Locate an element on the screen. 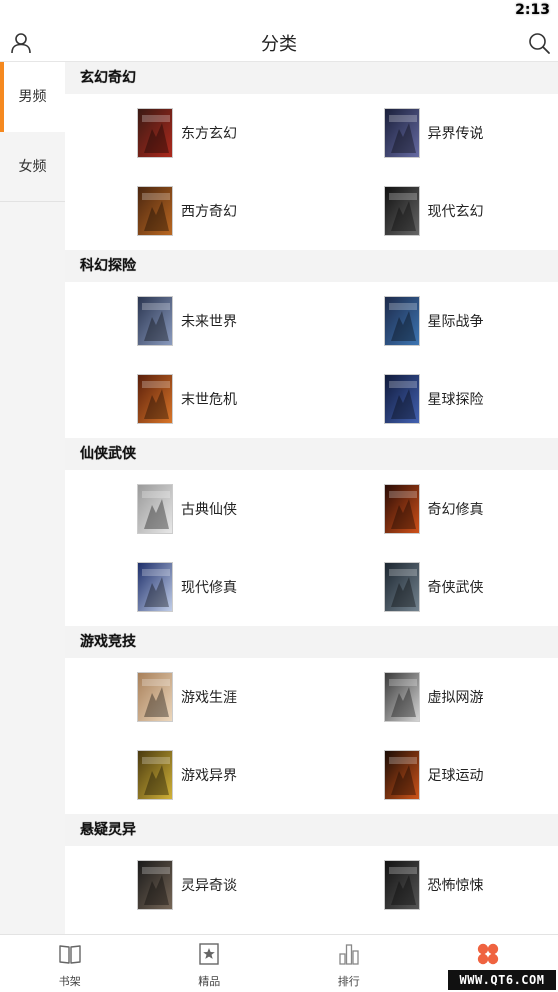 Image resolution: width=558 pixels, height=992 pixels. search-button is located at coordinates (539, 43).